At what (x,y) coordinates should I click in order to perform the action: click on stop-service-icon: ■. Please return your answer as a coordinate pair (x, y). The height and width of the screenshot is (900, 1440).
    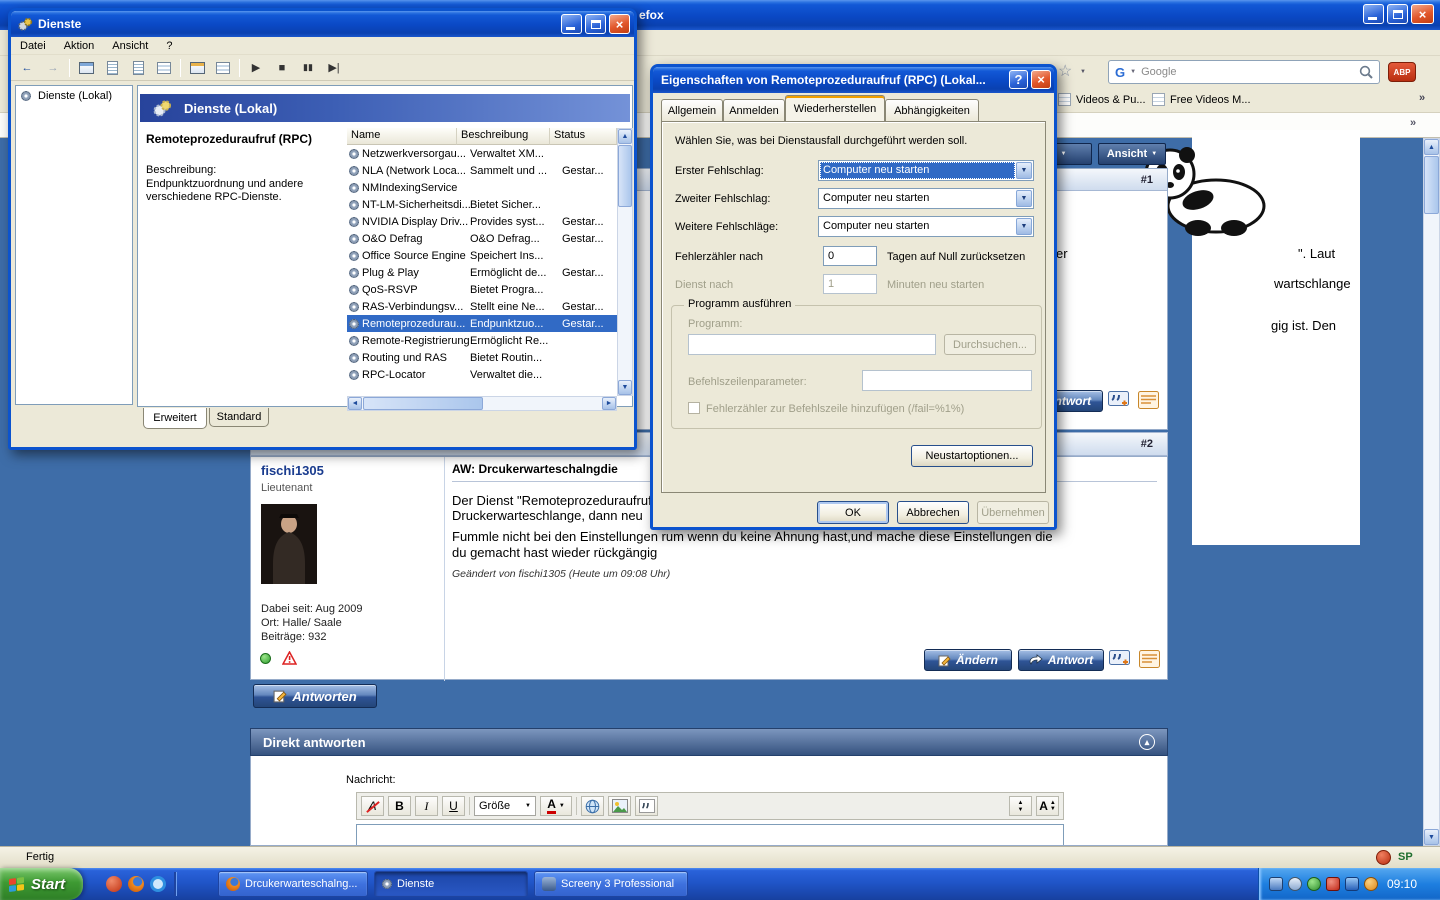
    Looking at the image, I should click on (282, 68).